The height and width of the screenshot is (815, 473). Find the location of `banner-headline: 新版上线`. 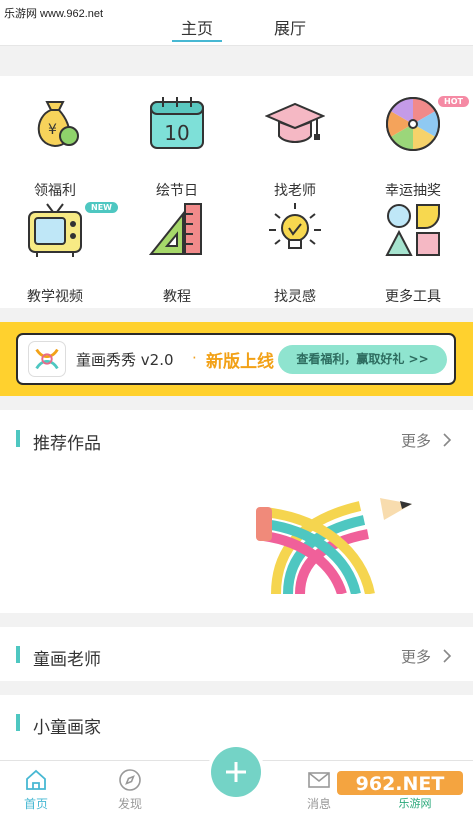

banner-headline: 新版上线 is located at coordinates (240, 362).